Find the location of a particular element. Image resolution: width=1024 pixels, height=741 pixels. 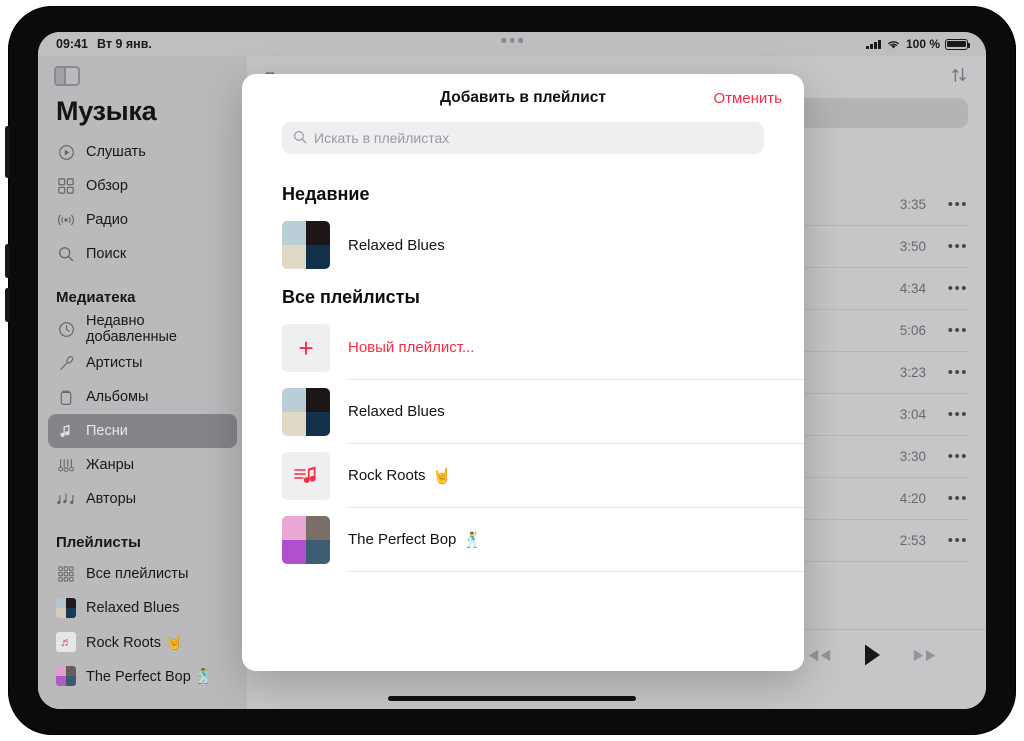

list-item: The Perfect Bop 🕺 is located at coordinates (523, 540).